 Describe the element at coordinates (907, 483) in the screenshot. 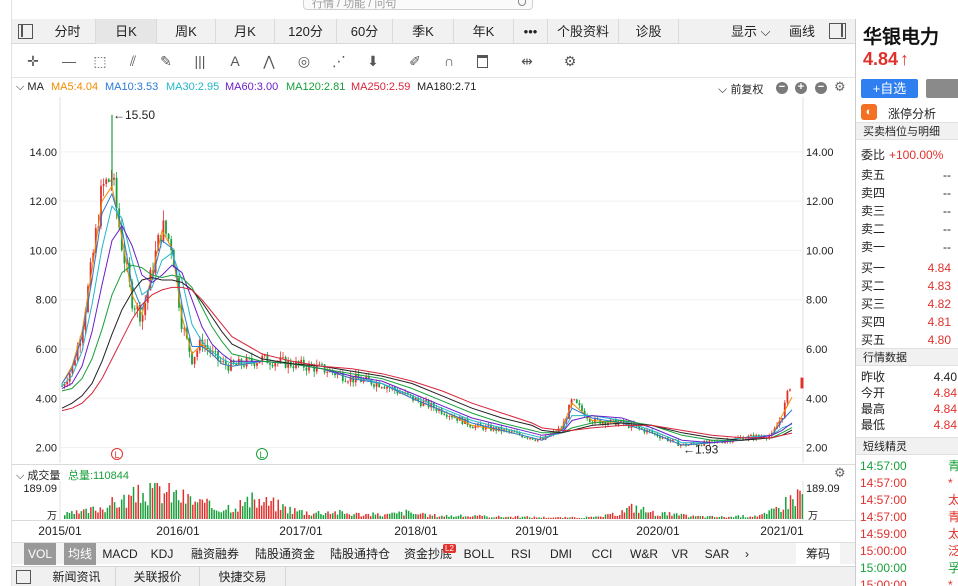

I see `sprite-row: 14:57:00 *` at that location.